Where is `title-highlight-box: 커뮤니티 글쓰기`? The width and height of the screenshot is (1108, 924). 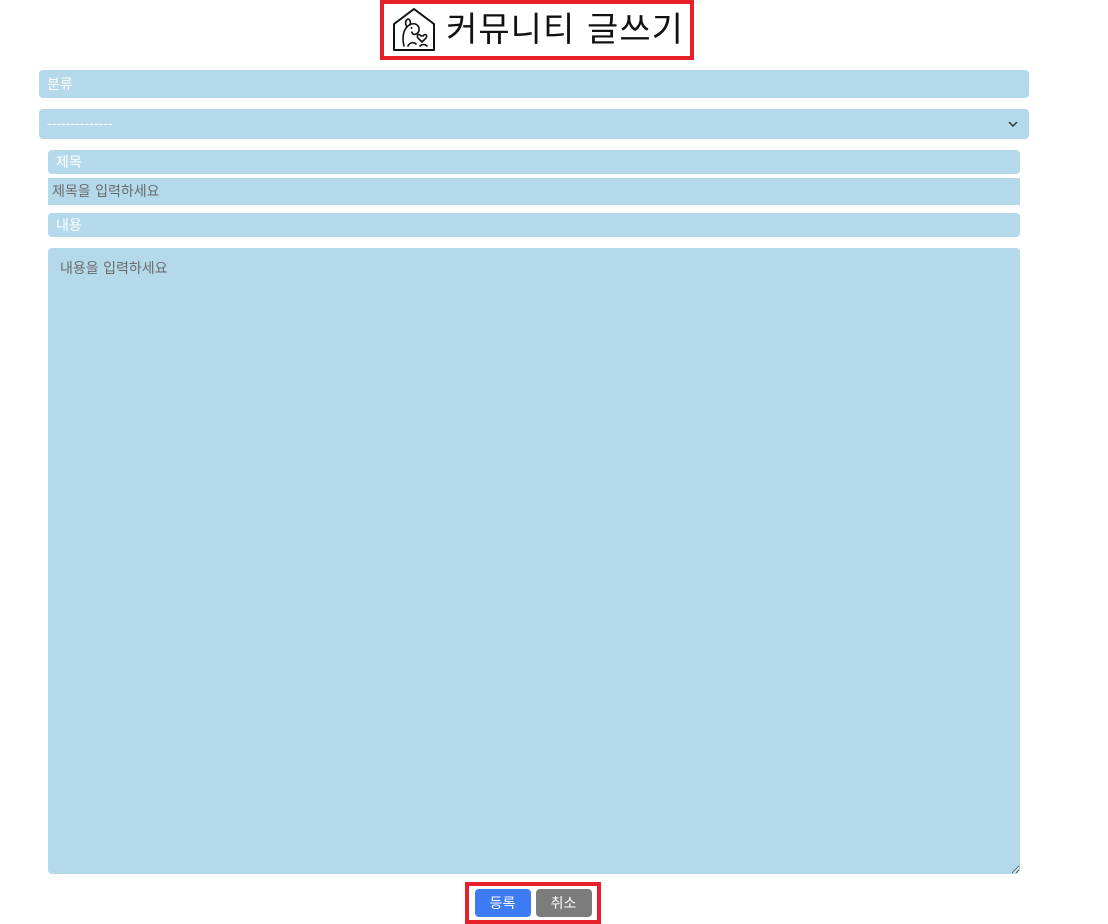
title-highlight-box: 커뮤니티 글쓰기 is located at coordinates (537, 30).